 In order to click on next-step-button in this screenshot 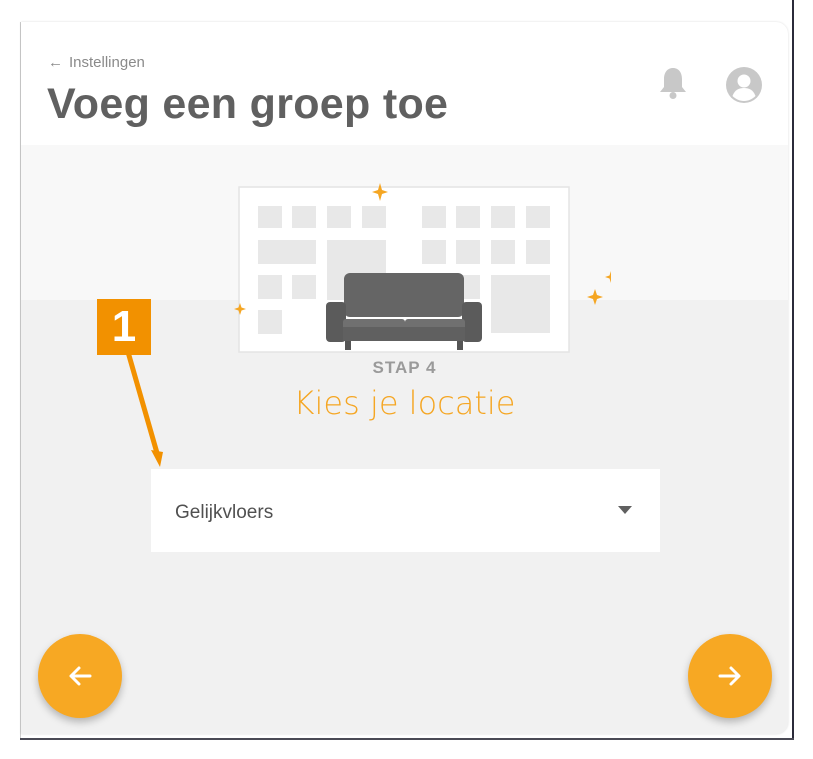, I will do `click(730, 676)`.